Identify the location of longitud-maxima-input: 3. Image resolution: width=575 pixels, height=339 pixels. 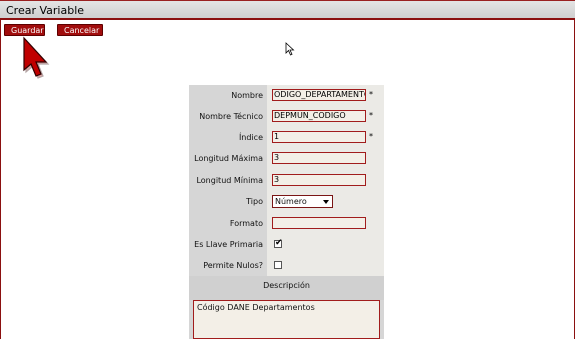
(319, 158).